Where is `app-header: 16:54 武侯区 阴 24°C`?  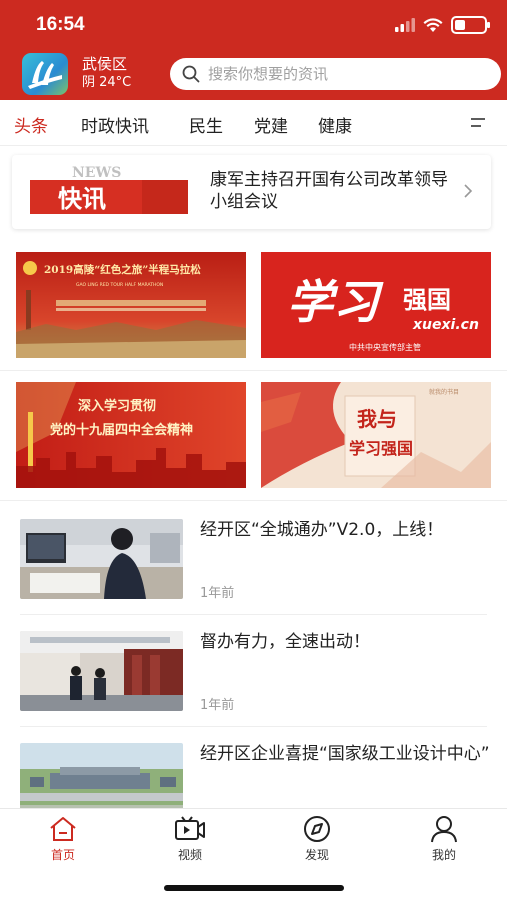
app-header: 16:54 武侯区 阴 24°C is located at coordinates (253, 50).